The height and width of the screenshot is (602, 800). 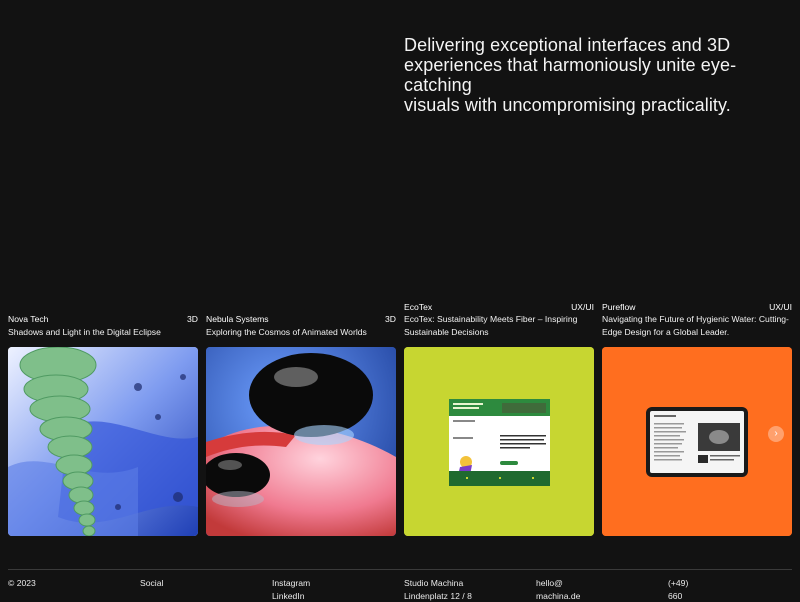 I want to click on footer-social-label-col: Social, so click(x=151, y=583).